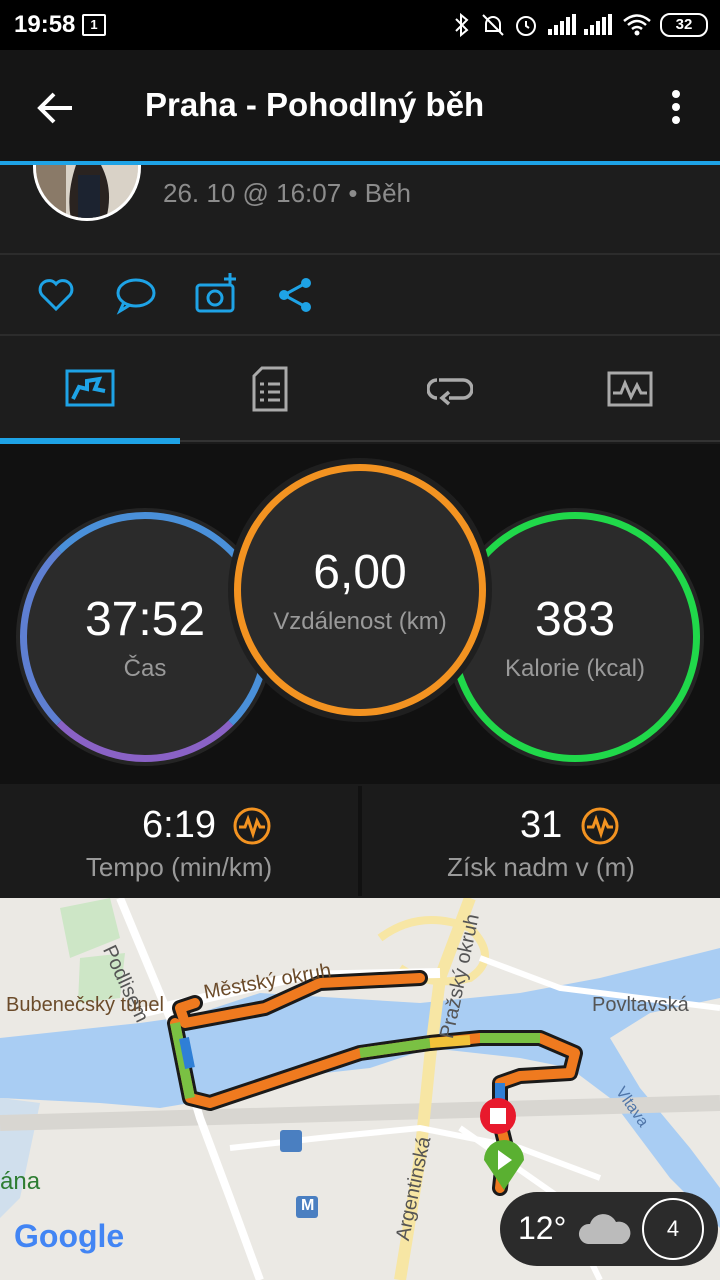 This screenshot has height=1280, width=720. I want to click on action-bar, so click(360, 295).